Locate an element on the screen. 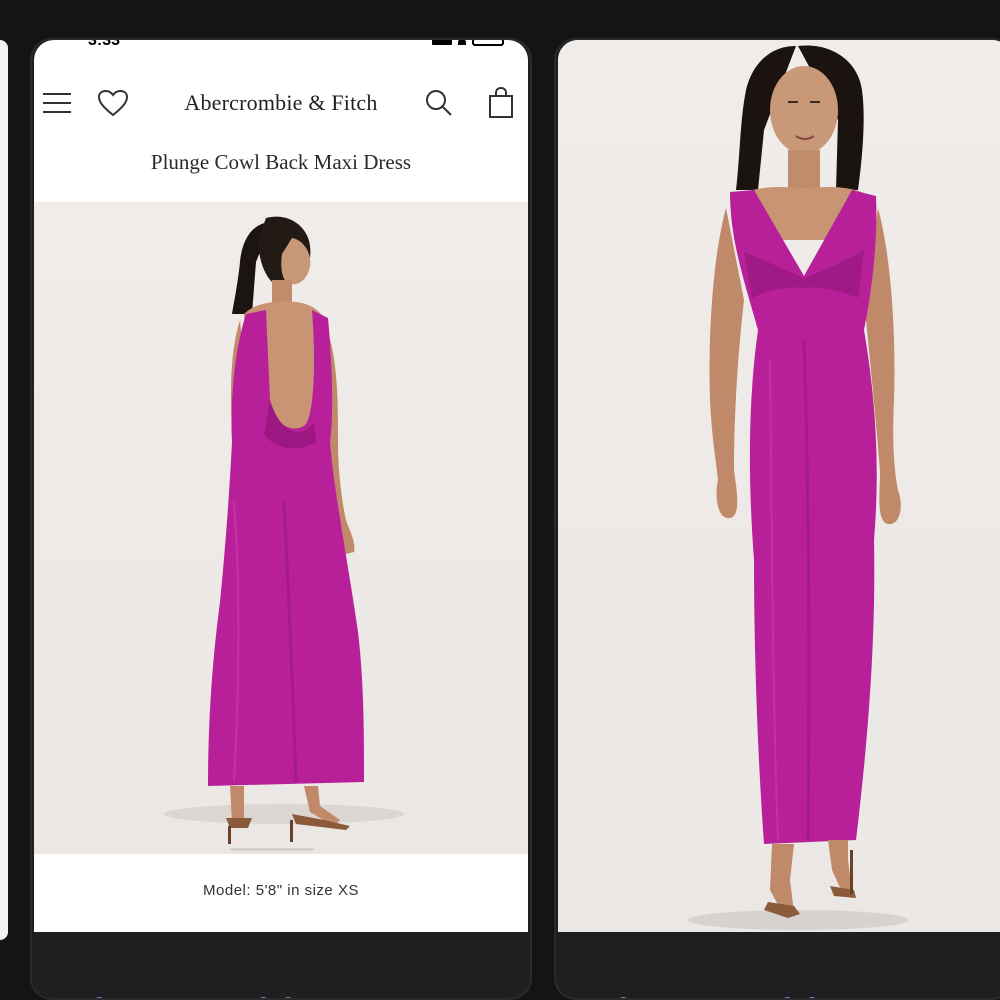 The height and width of the screenshot is (1000, 1000). bag-icon is located at coordinates (501, 102).